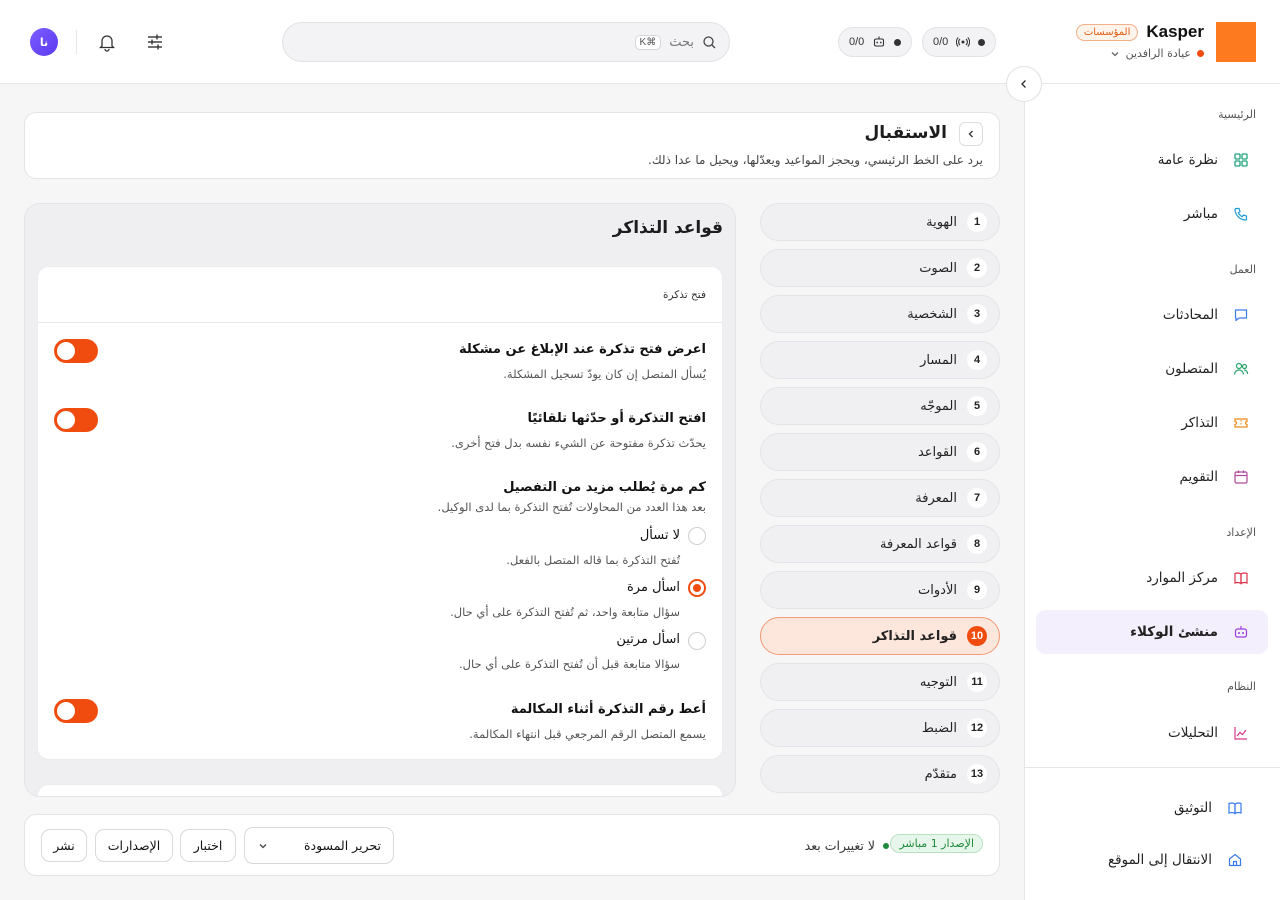 This screenshot has width=1280, height=900. I want to click on sidebar-item-docs: التوثيق, so click(1152, 808).